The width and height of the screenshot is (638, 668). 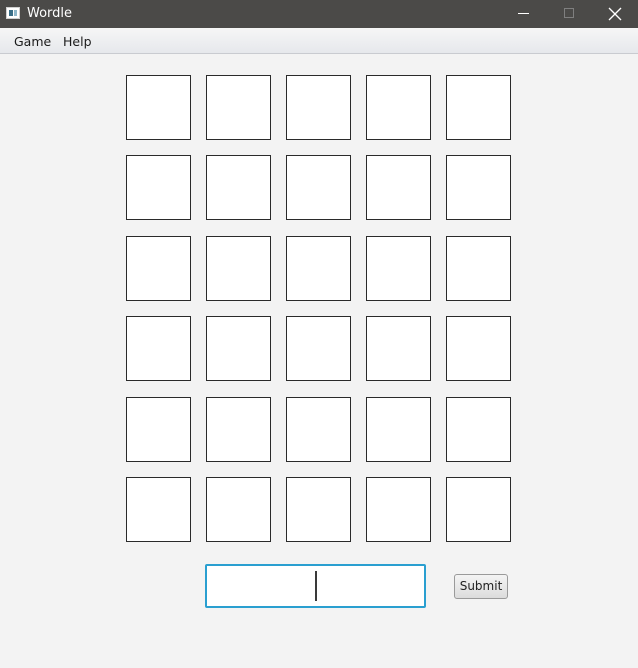 I want to click on close-button, so click(x=615, y=14).